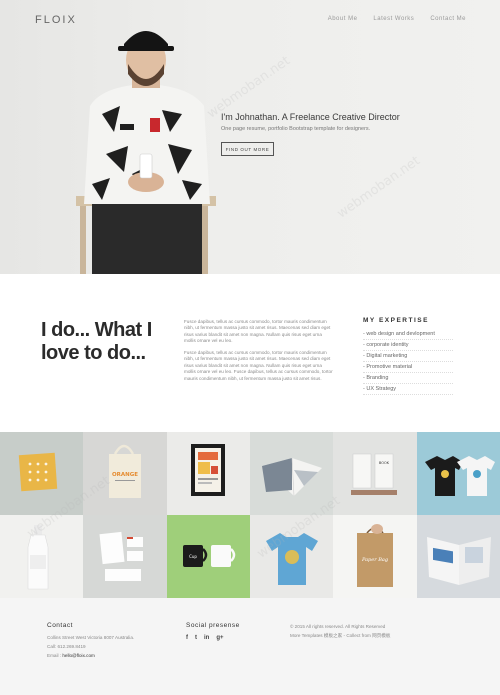 The image size is (500, 695). What do you see at coordinates (408, 334) in the screenshot?
I see `expertise-item: - web design and devlopment` at bounding box center [408, 334].